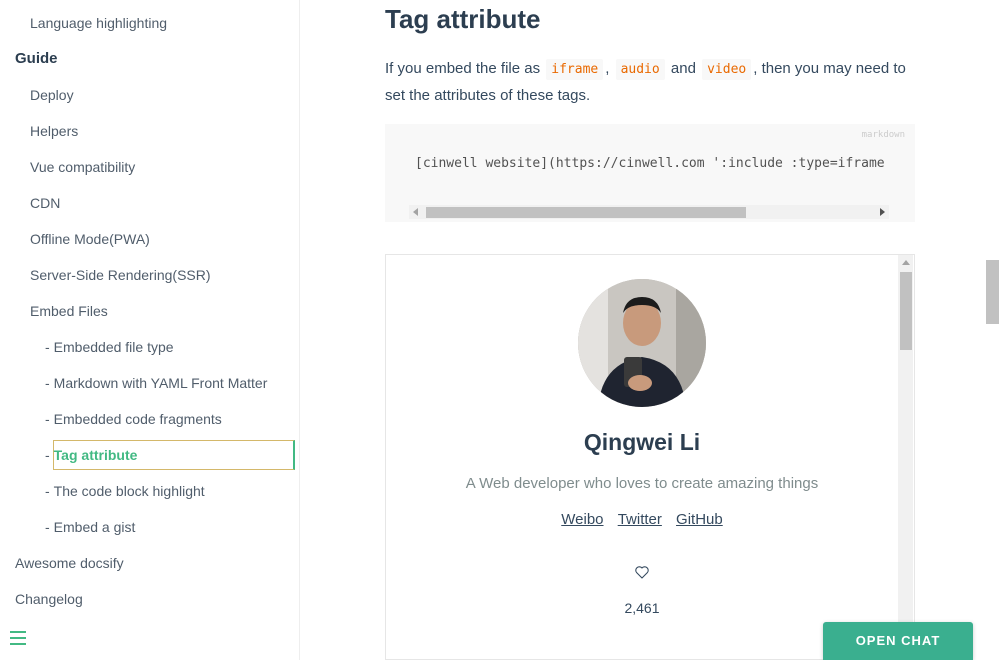  Describe the element at coordinates (54, 131) in the screenshot. I see `sidebar-item-helpers: Helpers` at that location.